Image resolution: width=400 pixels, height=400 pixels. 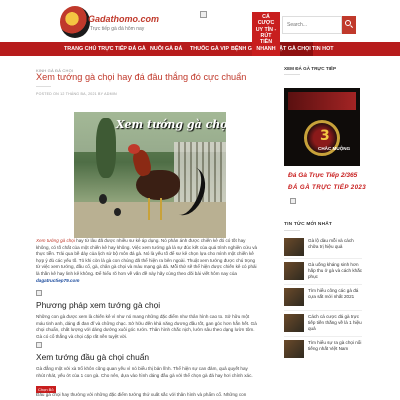 What do you see at coordinates (55, 240) in the screenshot?
I see `keyword-link: Xem tướng gà chọi` at bounding box center [55, 240].